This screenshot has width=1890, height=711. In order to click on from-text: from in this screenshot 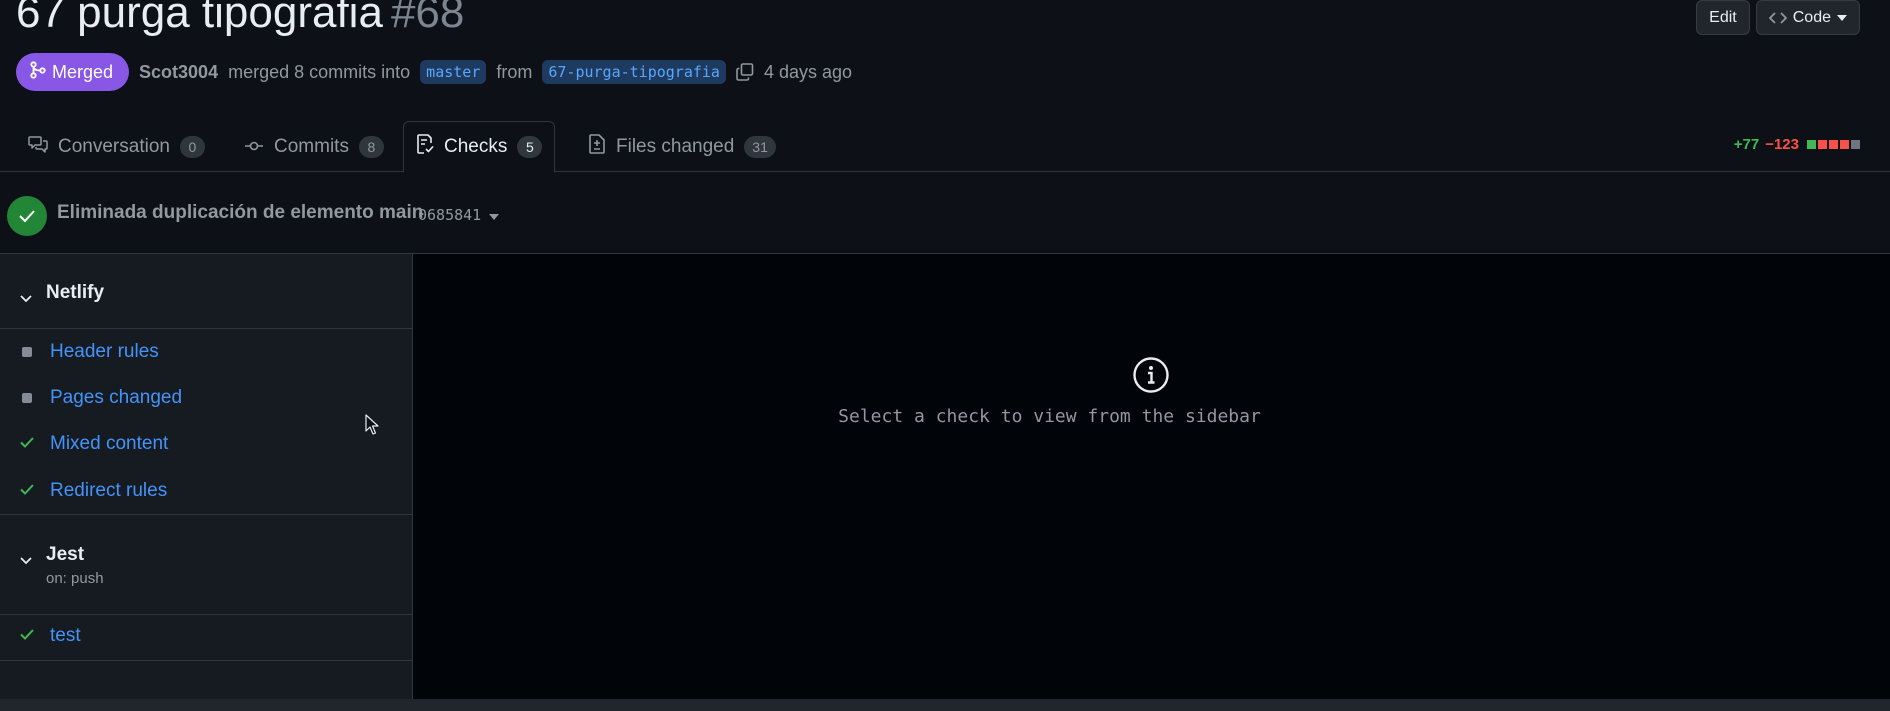, I will do `click(514, 71)`.